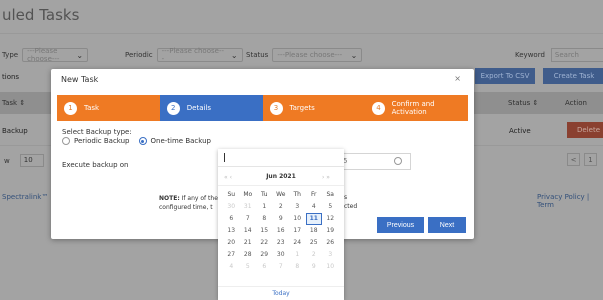 Image resolution: width=603 pixels, height=300 pixels. Describe the element at coordinates (142, 141) in the screenshot. I see `one-time-backup-radio` at that location.